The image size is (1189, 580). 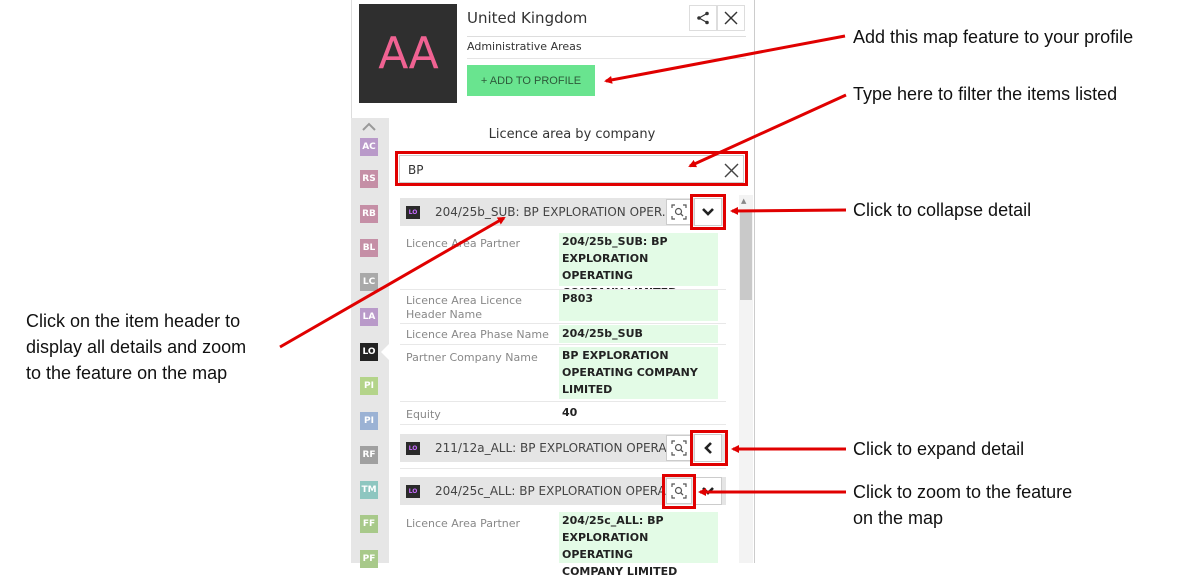 What do you see at coordinates (369, 490) in the screenshot?
I see `rail-item-tm: TM` at bounding box center [369, 490].